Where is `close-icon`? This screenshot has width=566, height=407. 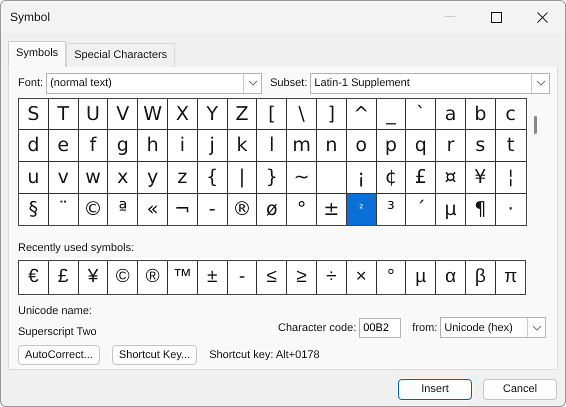
close-icon is located at coordinates (542, 17).